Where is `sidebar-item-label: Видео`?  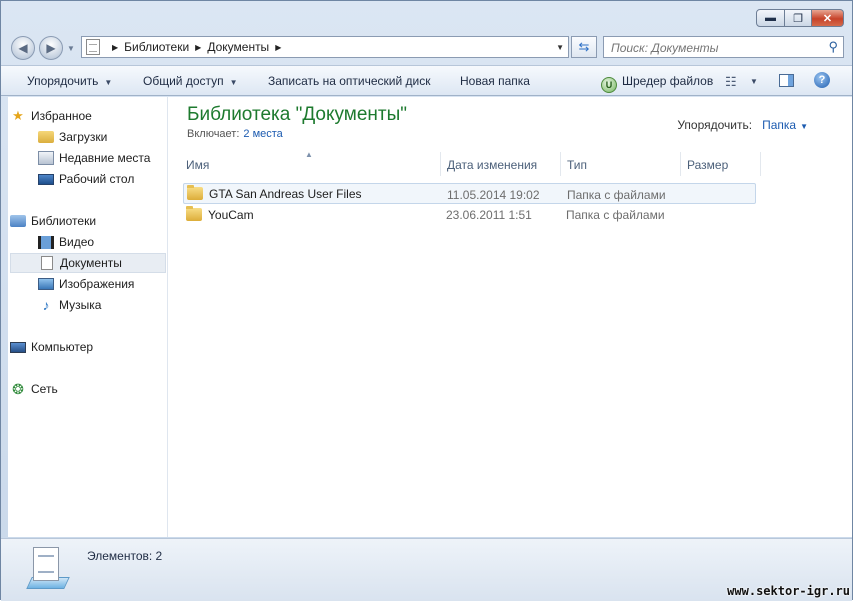
sidebar-item-label: Видео is located at coordinates (77, 242).